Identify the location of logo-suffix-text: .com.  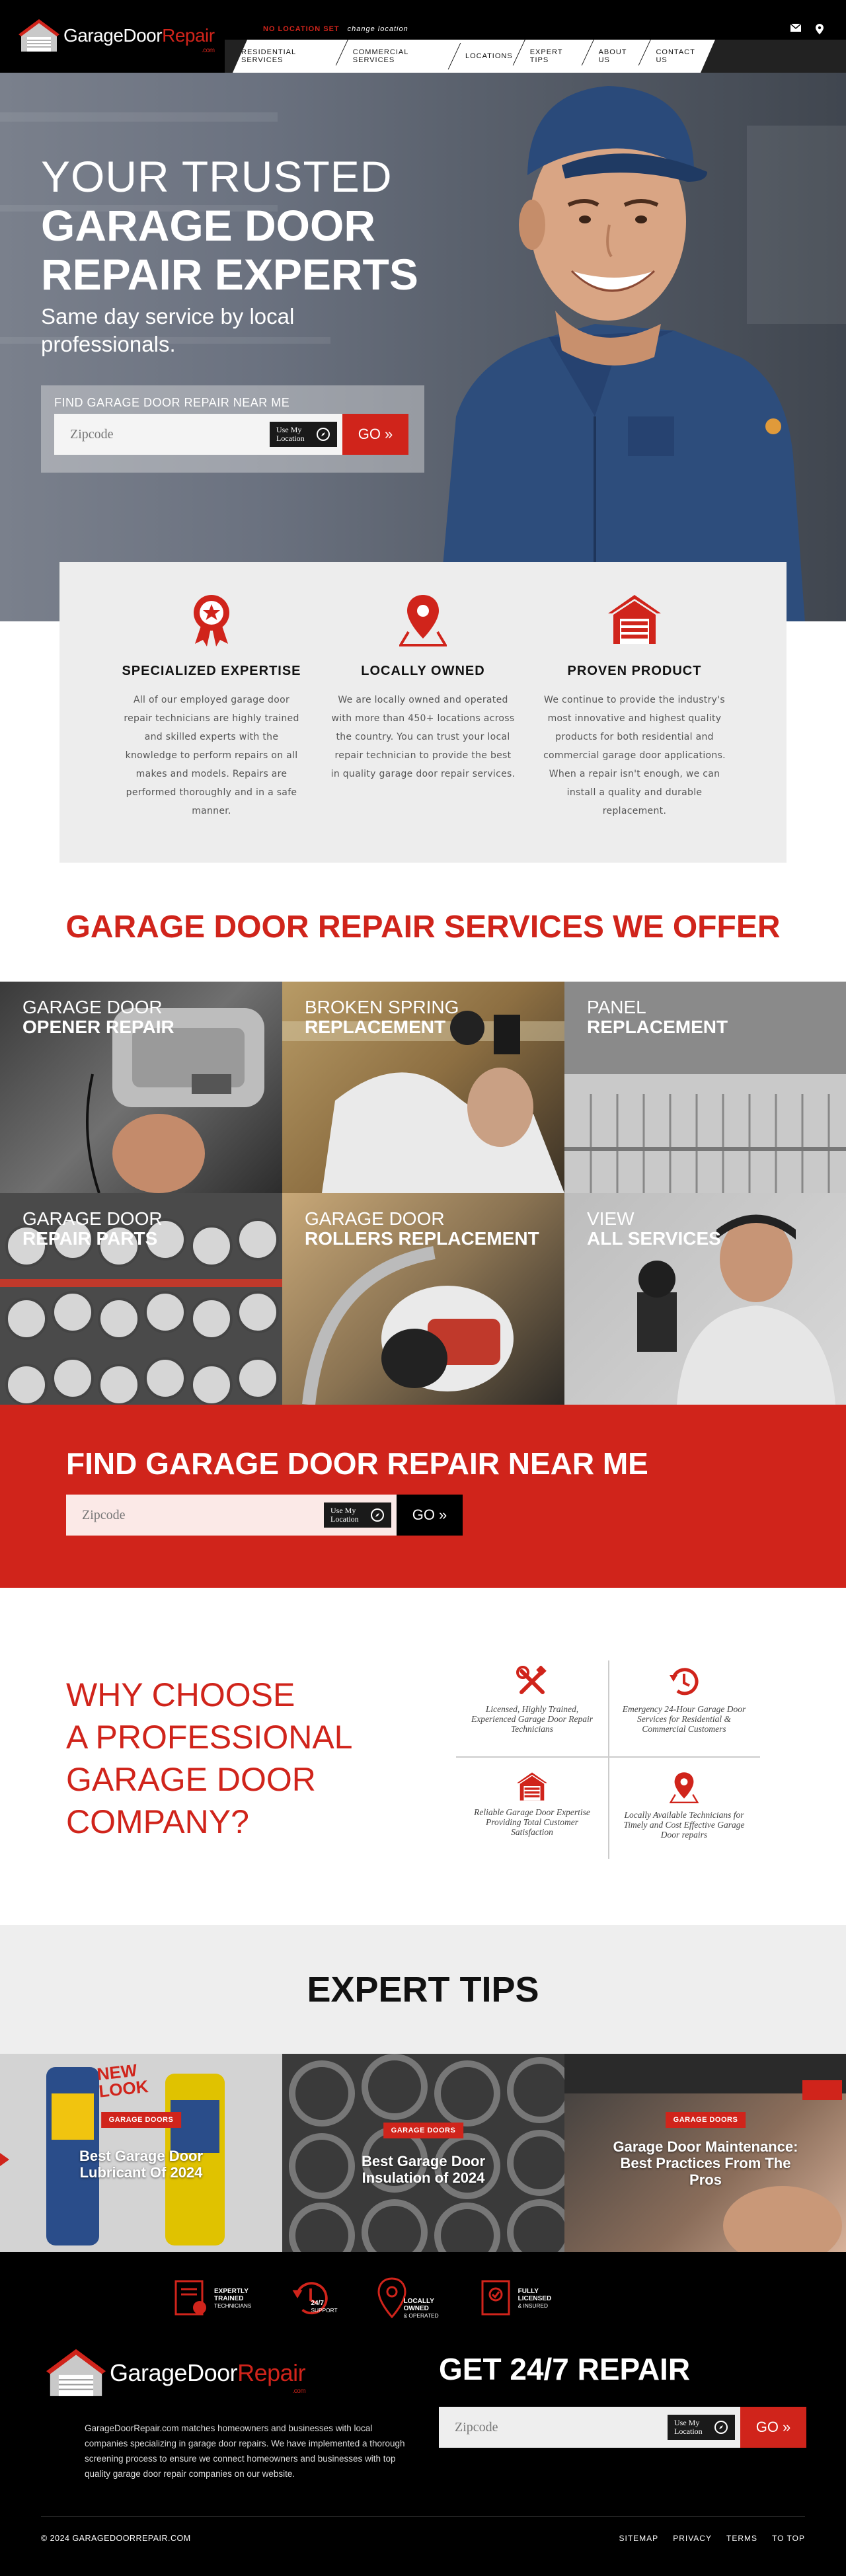
(299, 2391).